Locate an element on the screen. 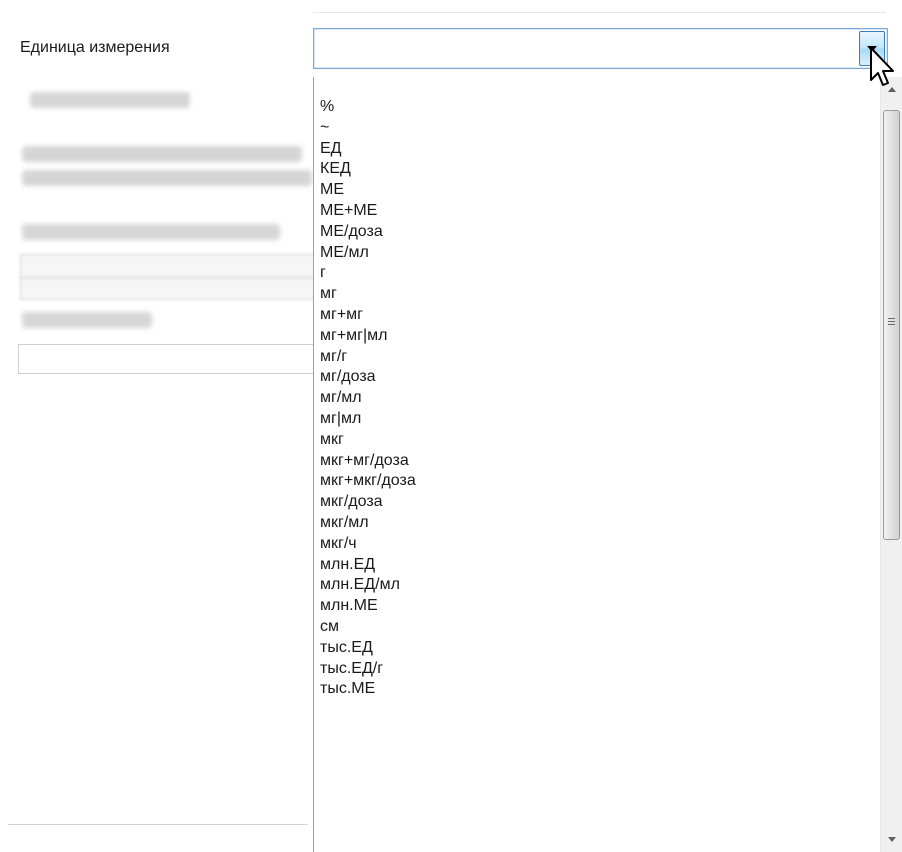  unit-option: мкг/ч is located at coordinates (594, 544).